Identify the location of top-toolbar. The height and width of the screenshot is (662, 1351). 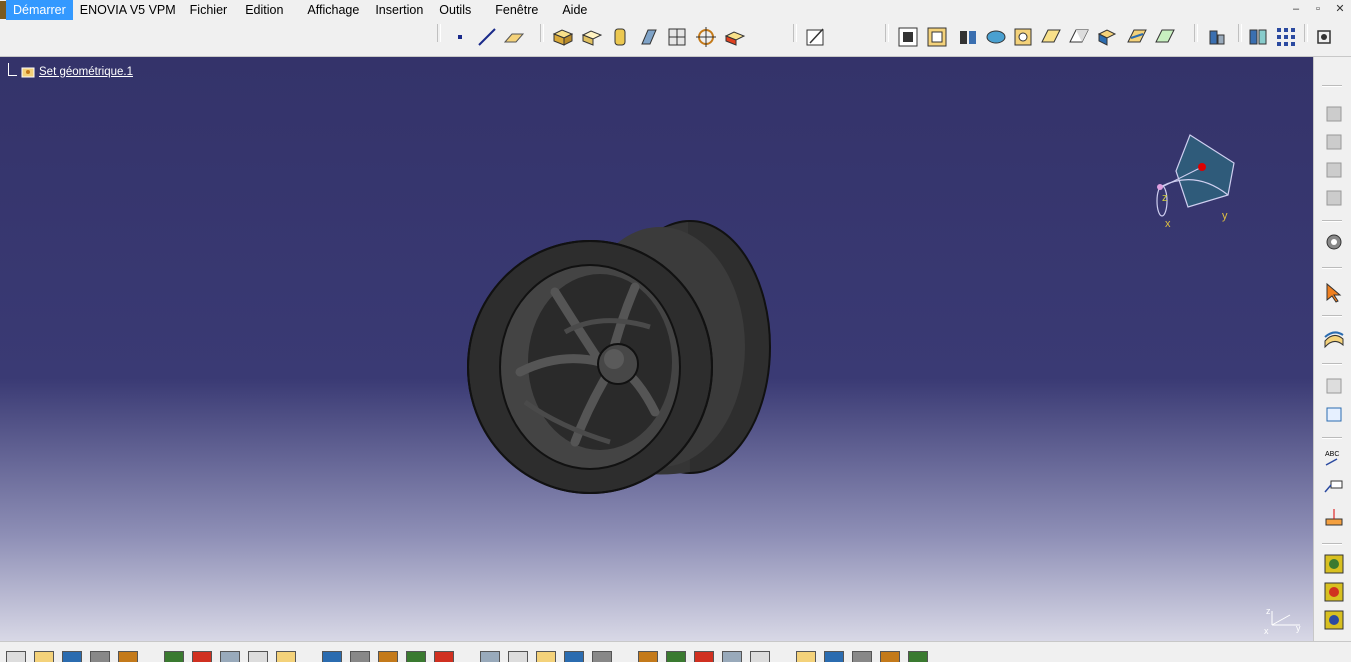
(675, 38).